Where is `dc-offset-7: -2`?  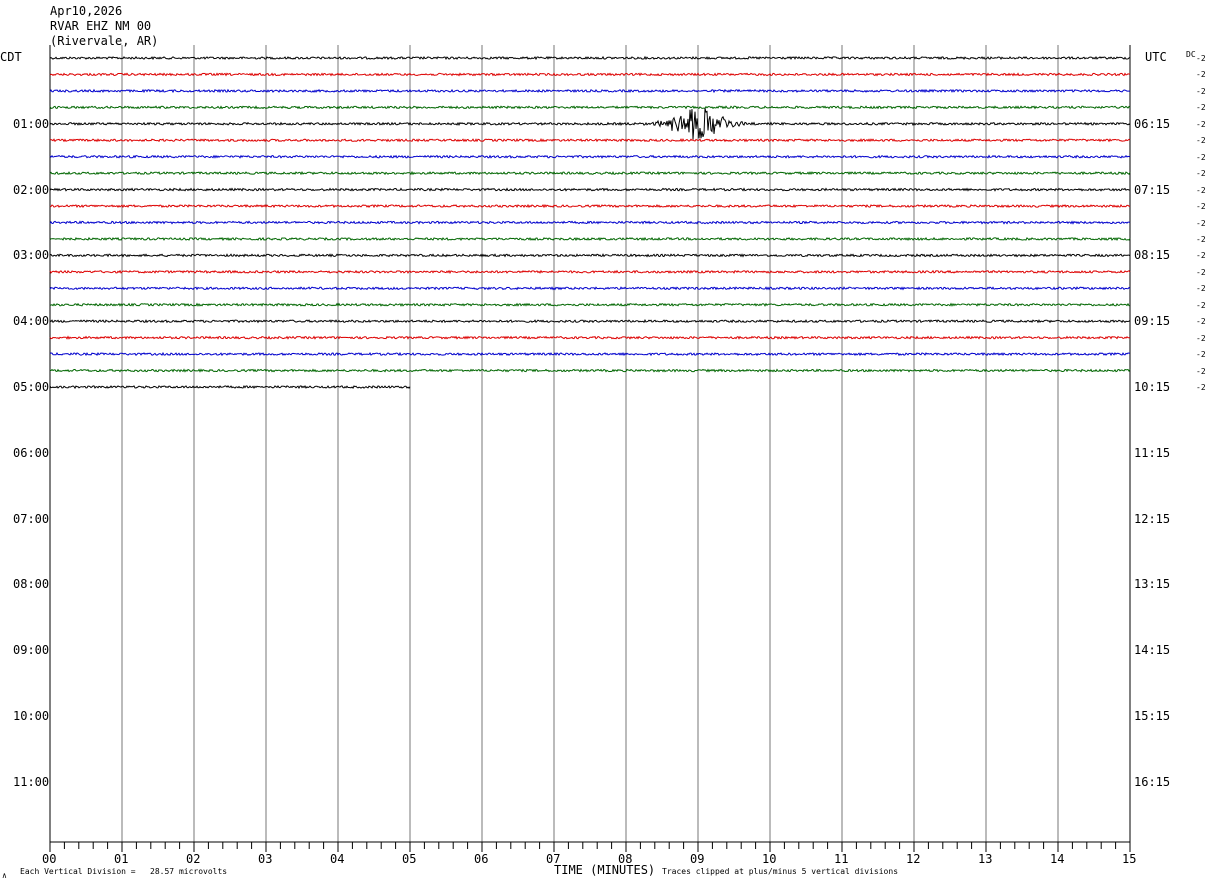
dc-offset-7: -2 is located at coordinates (1201, 174).